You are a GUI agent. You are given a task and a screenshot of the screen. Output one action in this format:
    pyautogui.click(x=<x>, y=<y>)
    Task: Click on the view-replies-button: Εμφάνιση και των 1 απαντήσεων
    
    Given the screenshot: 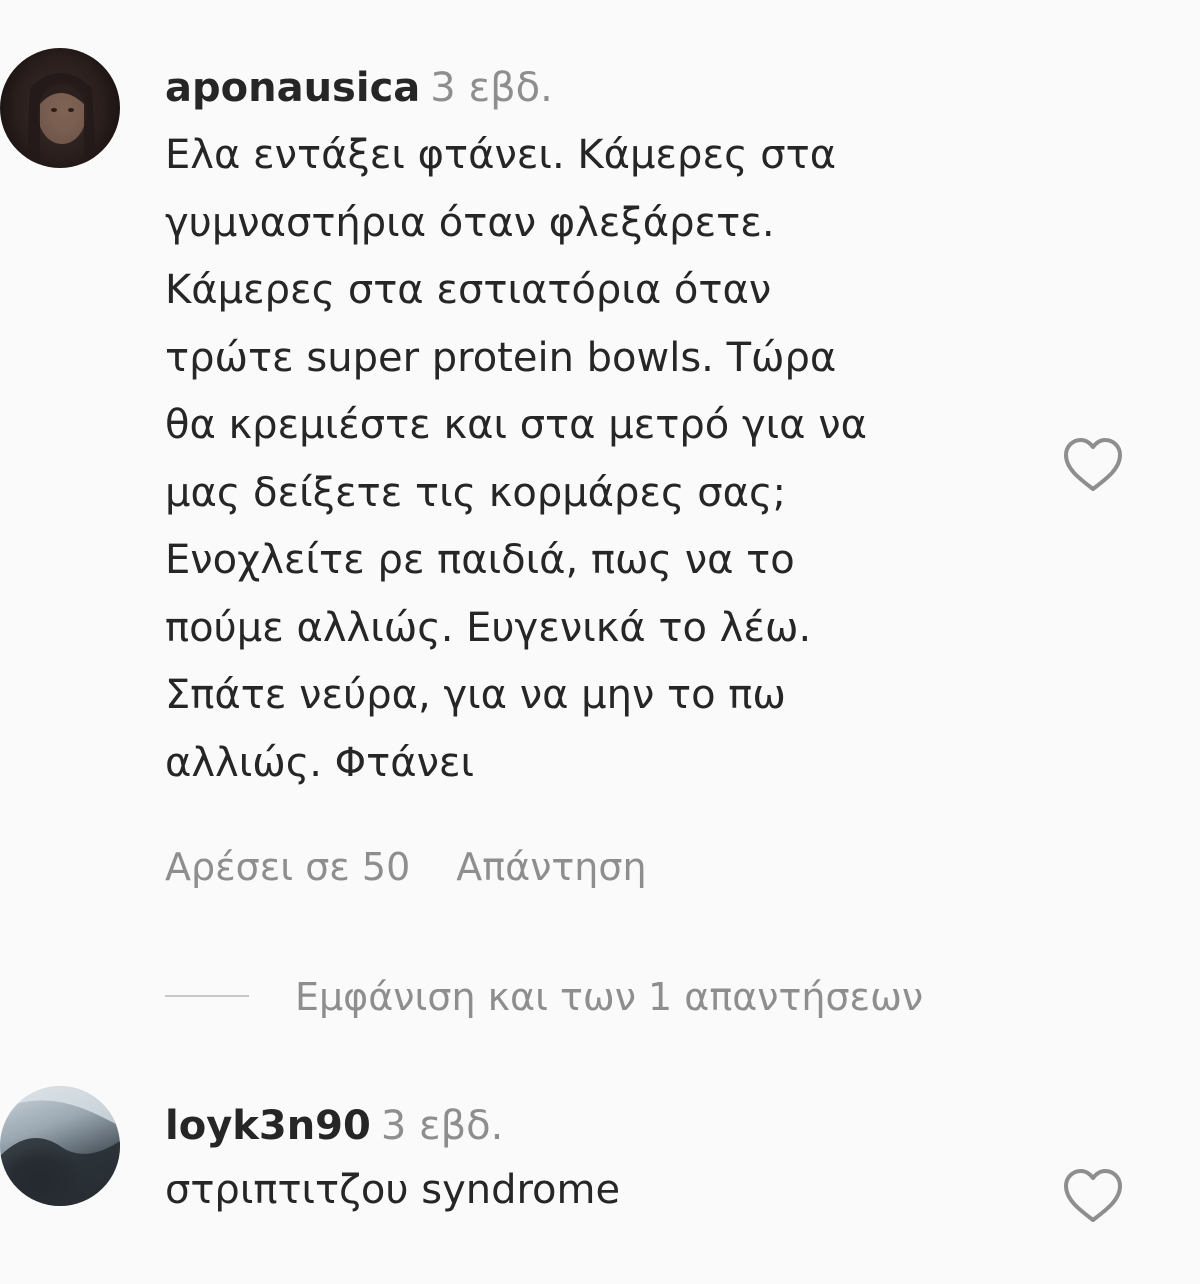 What is the action you would take?
    pyautogui.click(x=544, y=997)
    